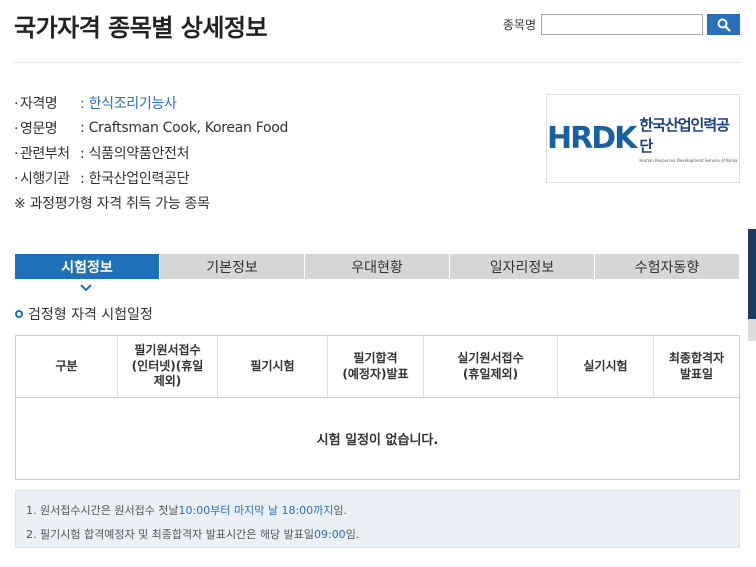  Describe the element at coordinates (47, 103) in the screenshot. I see `info-label: 자격명` at that location.